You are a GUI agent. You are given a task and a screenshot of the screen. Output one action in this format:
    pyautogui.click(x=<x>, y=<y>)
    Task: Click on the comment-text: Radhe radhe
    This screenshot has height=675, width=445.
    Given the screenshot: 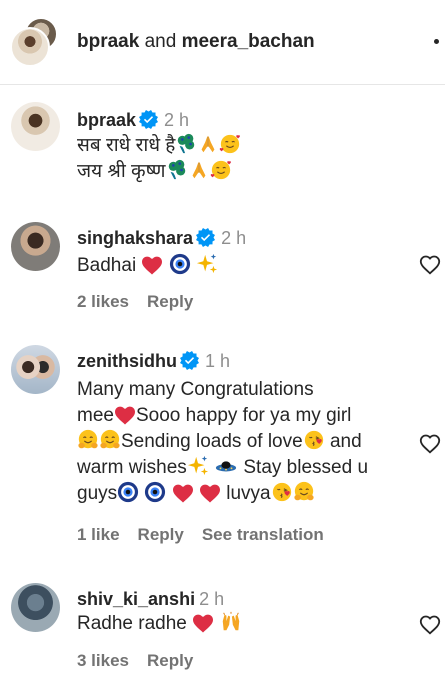 What is the action you would take?
    pyautogui.click(x=160, y=624)
    